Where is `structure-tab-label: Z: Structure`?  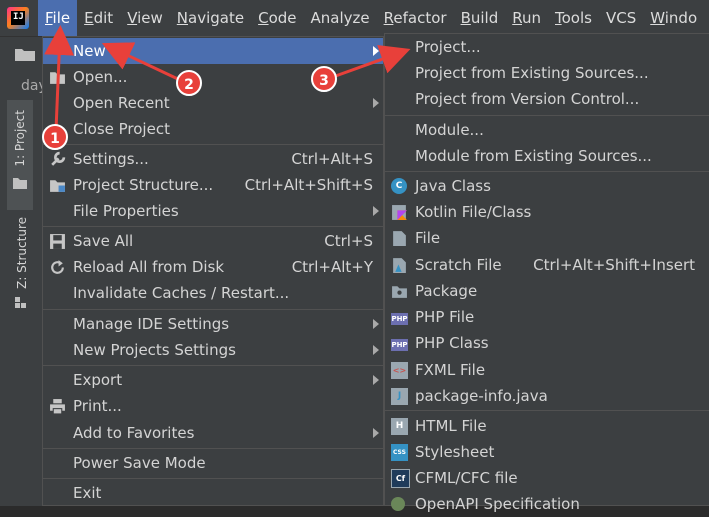 structure-tab-label: Z: Structure is located at coordinates (22, 253).